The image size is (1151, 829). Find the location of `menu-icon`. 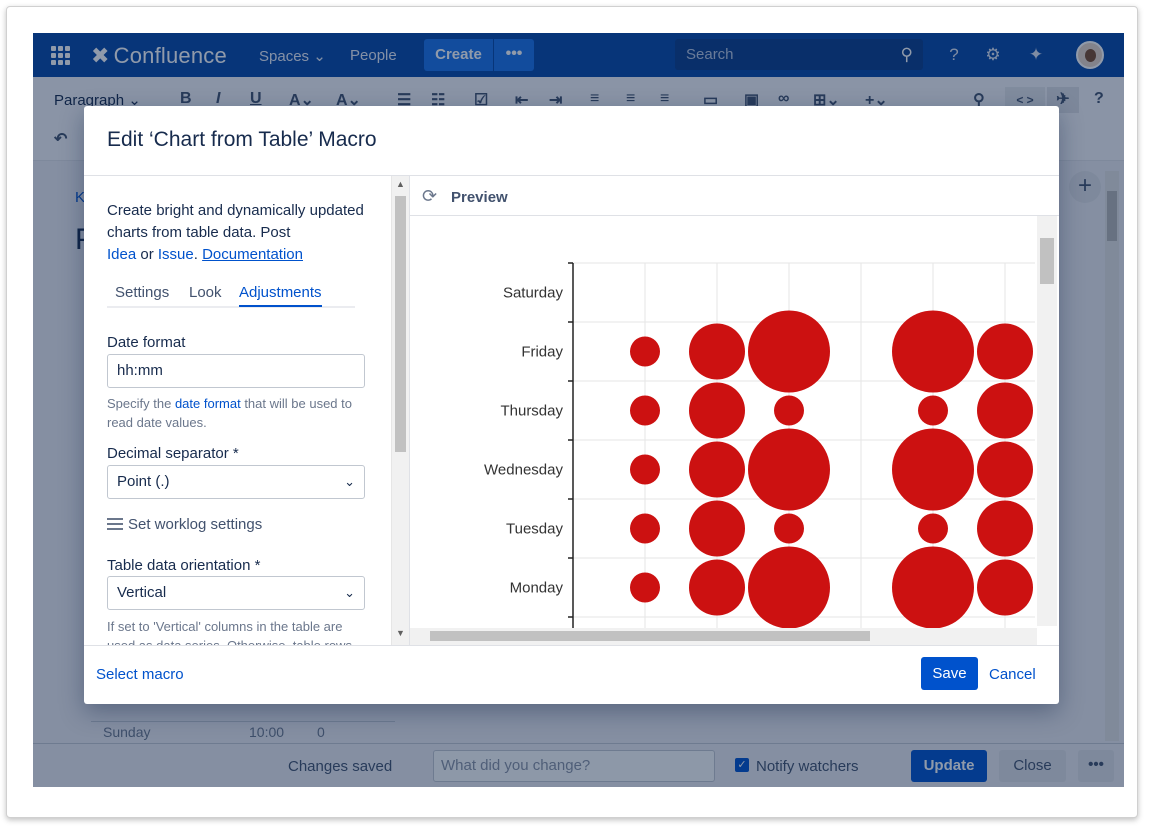

menu-icon is located at coordinates (115, 524).